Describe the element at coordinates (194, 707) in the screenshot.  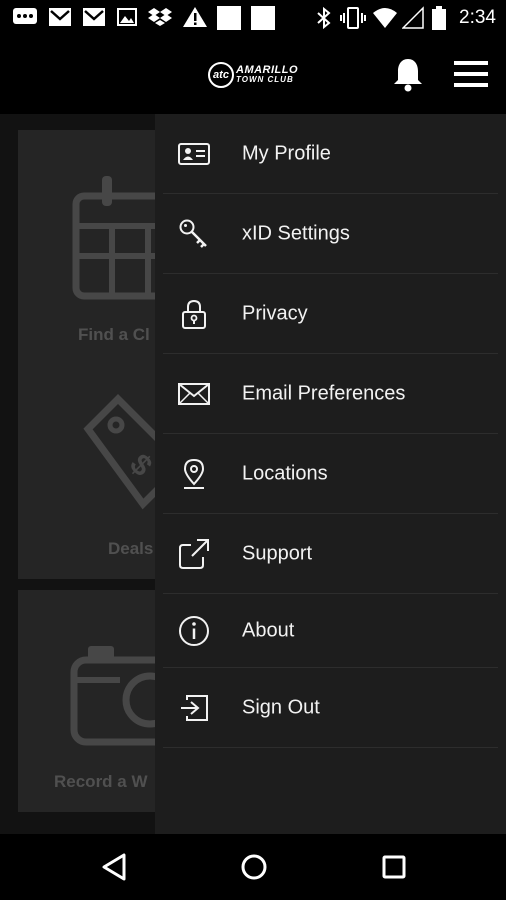
I see `sign-out-icon` at that location.